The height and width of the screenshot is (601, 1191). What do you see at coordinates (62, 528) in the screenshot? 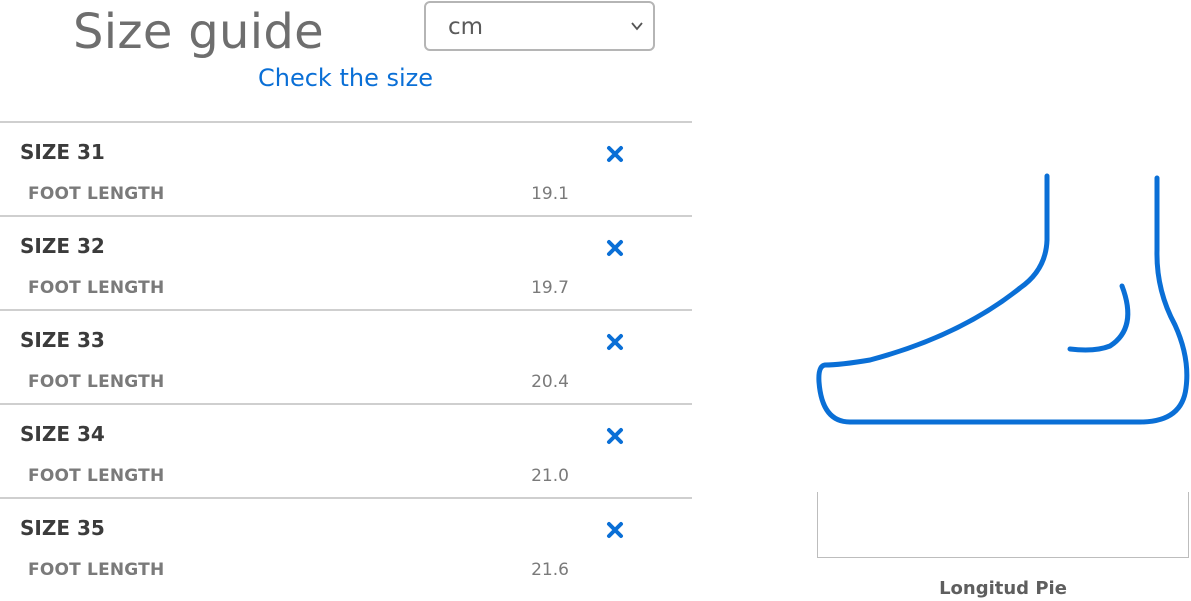
I see `size-label: SIZE 35` at bounding box center [62, 528].